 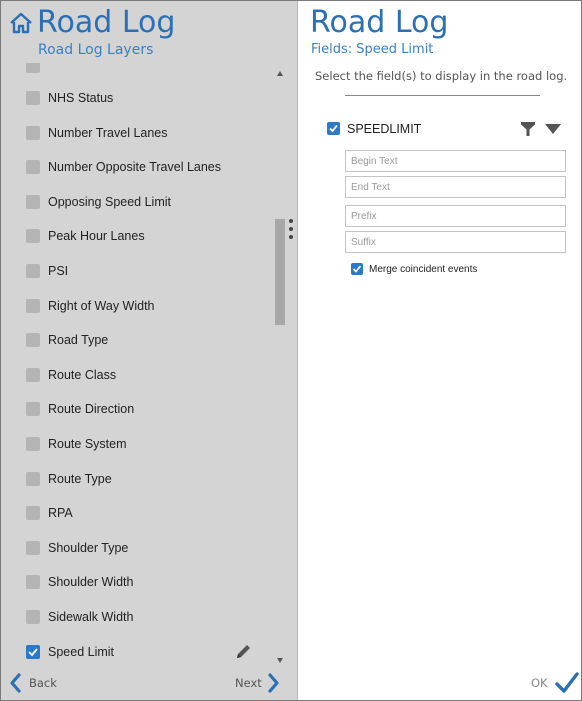 I want to click on merge-coincident-checkbox, so click(x=357, y=269).